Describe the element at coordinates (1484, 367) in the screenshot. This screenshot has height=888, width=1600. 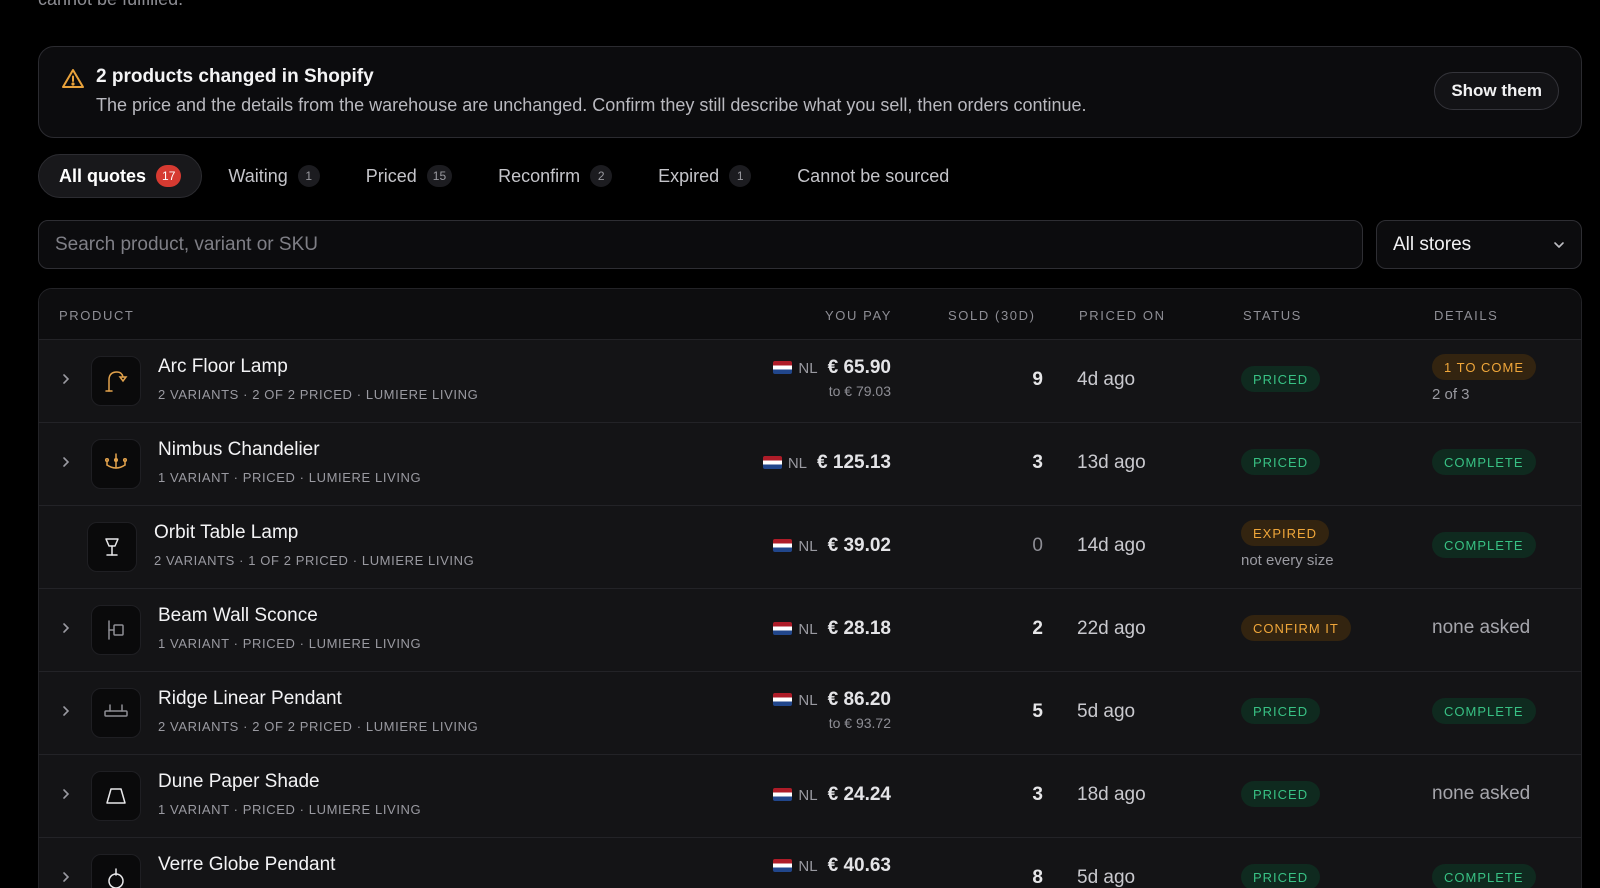
I see `details-badge: 1 TO COME` at that location.